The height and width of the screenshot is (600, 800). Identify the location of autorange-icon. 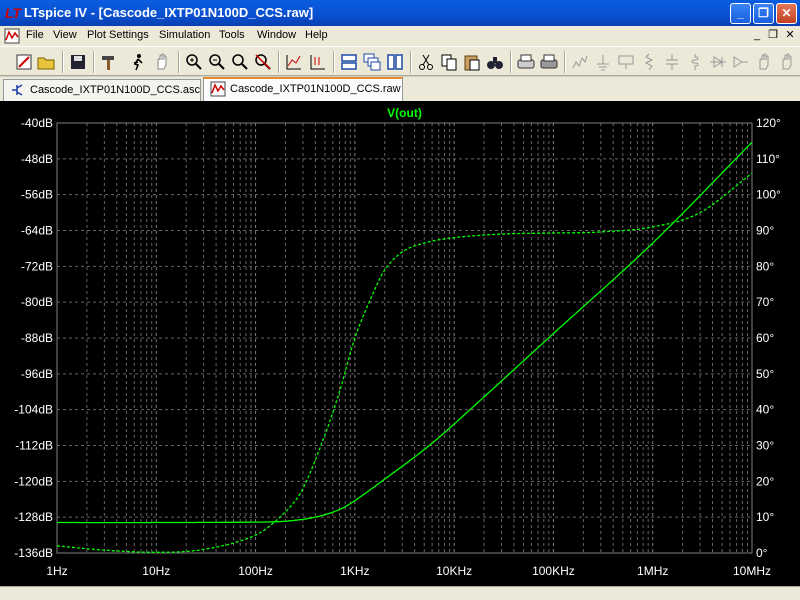
(294, 62).